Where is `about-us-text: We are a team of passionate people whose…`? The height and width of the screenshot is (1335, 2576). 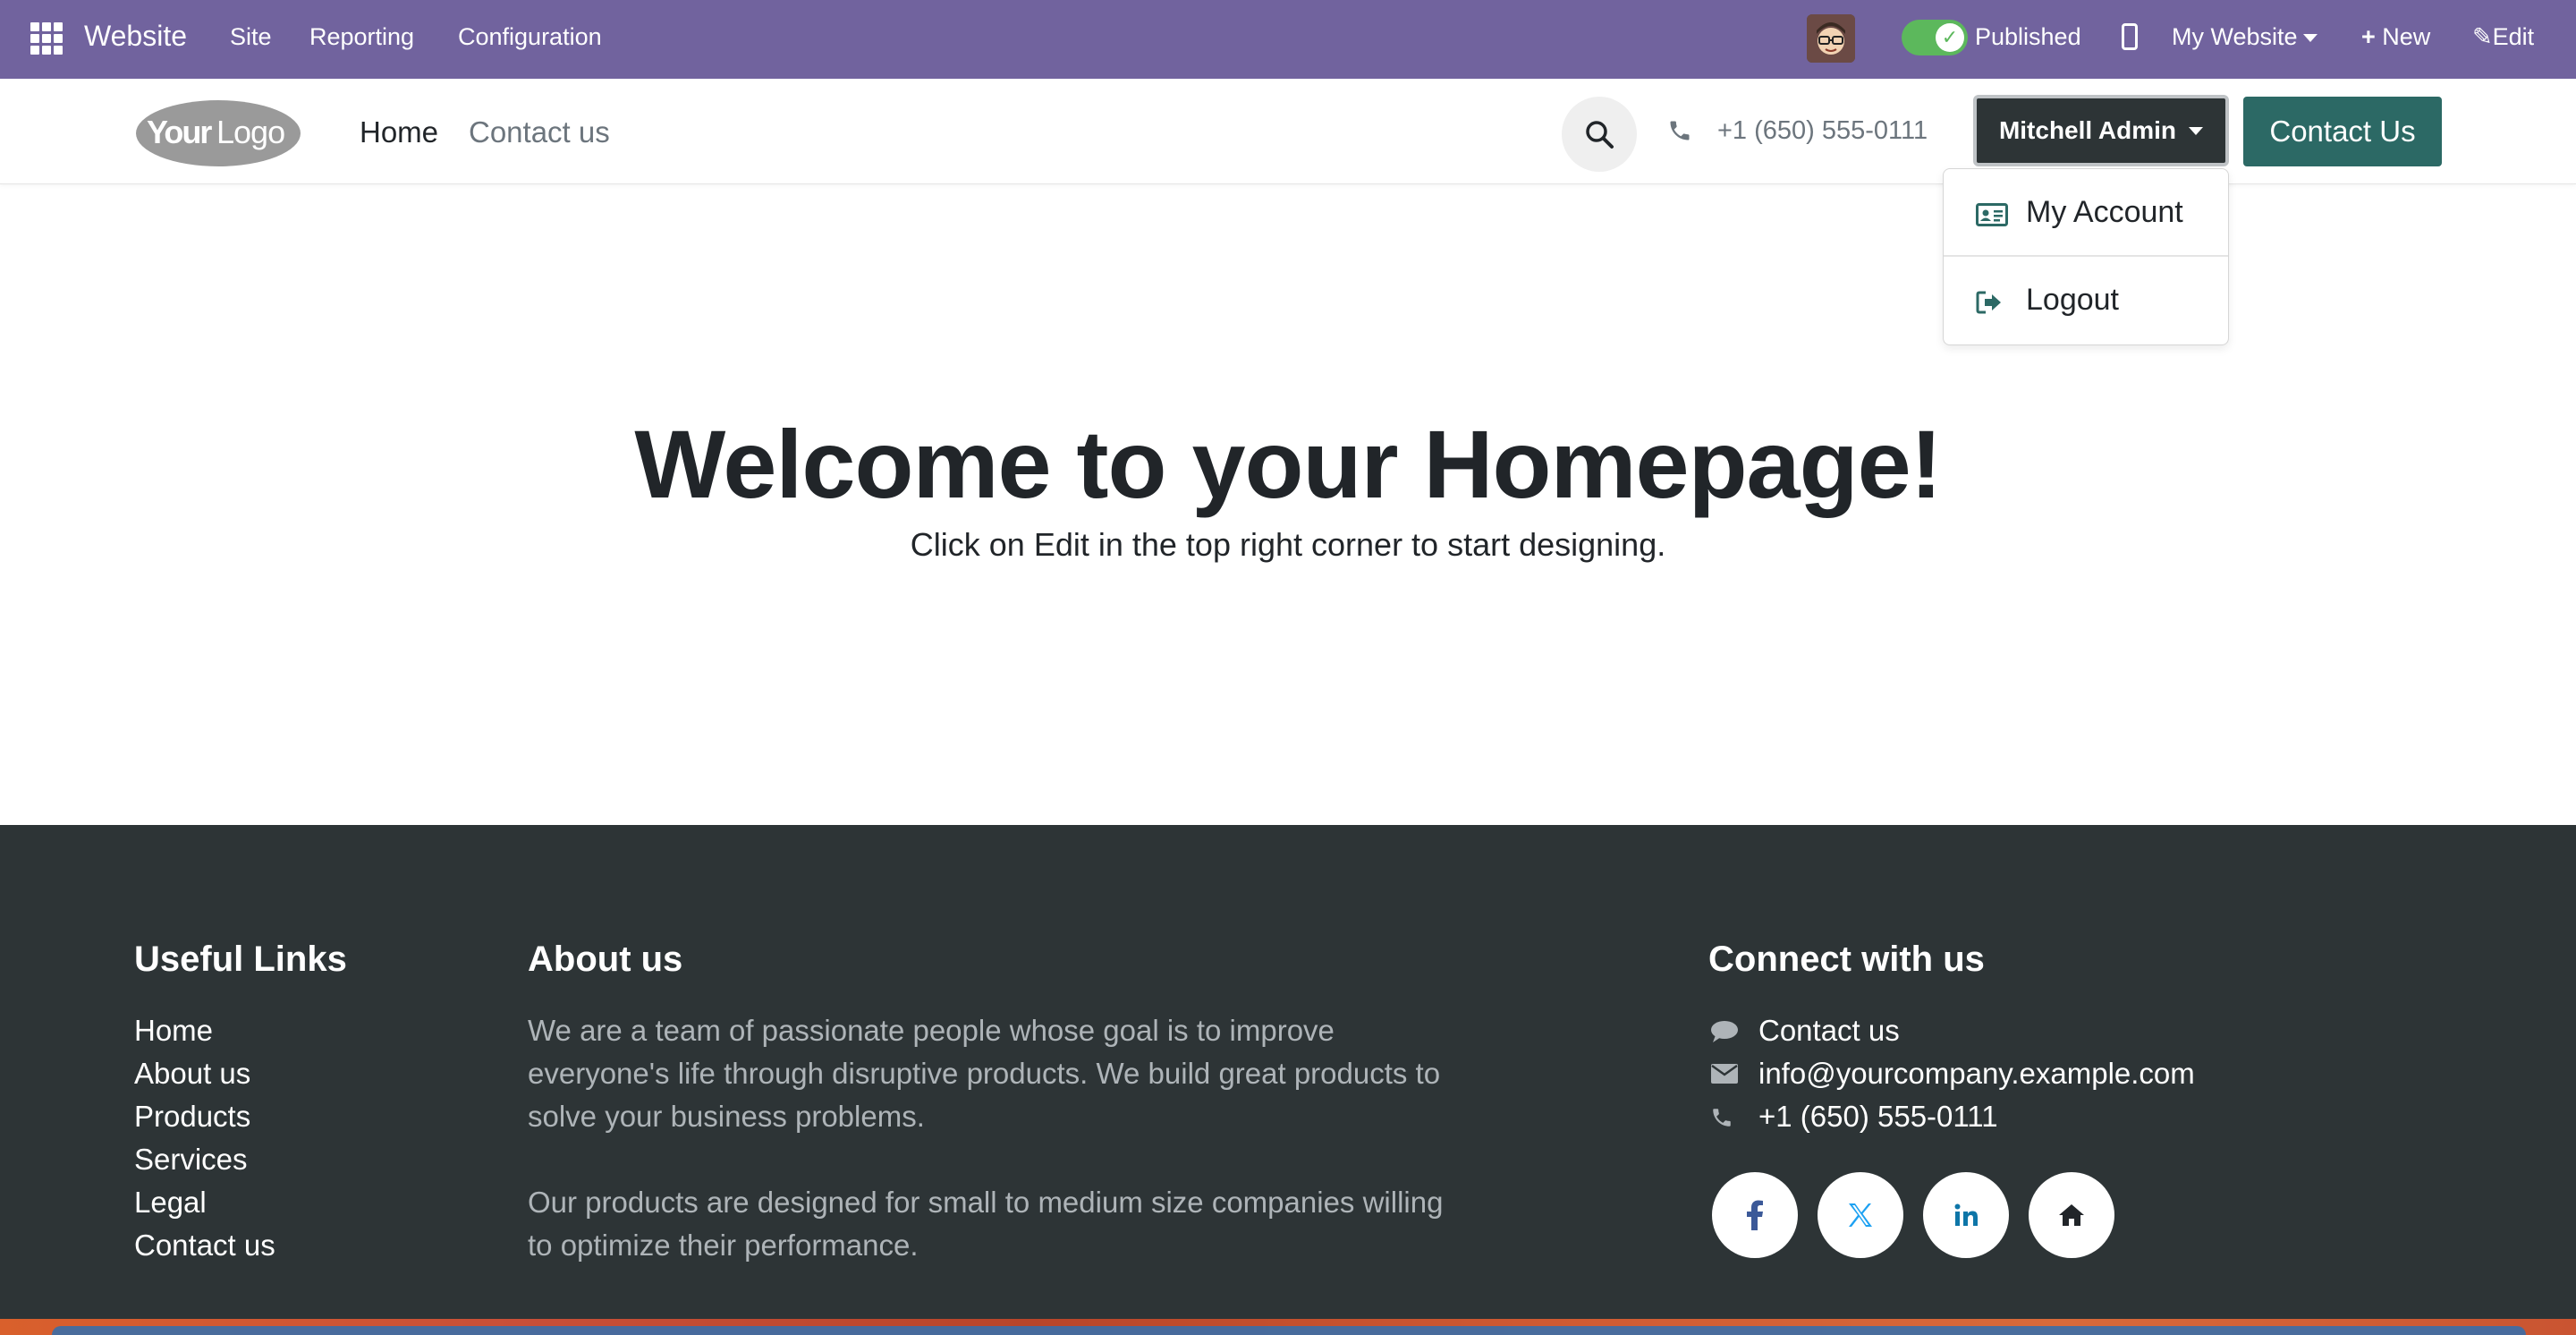 about-us-text: We are a team of passionate people whose… is located at coordinates (1002, 1138).